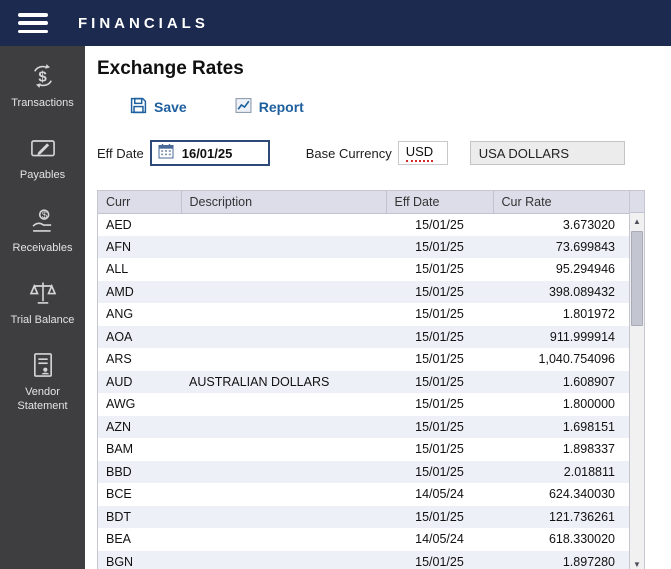 The width and height of the screenshot is (671, 569). I want to click on calendar-icon, so click(166, 153).